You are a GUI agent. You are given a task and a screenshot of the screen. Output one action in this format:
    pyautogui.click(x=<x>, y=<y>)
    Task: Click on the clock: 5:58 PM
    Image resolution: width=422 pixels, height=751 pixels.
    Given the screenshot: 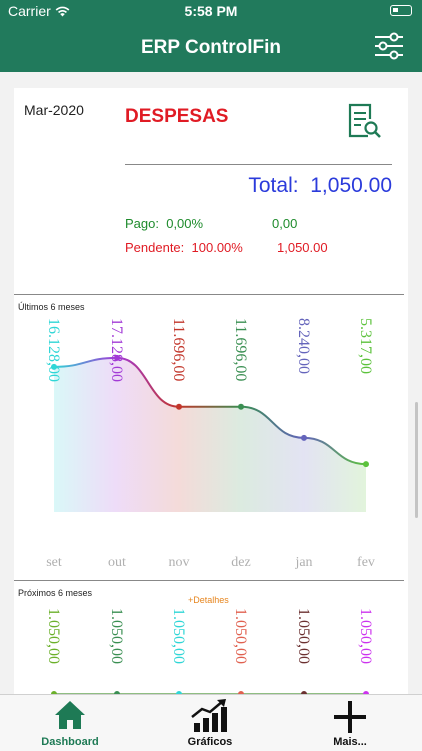 What is the action you would take?
    pyautogui.click(x=211, y=11)
    